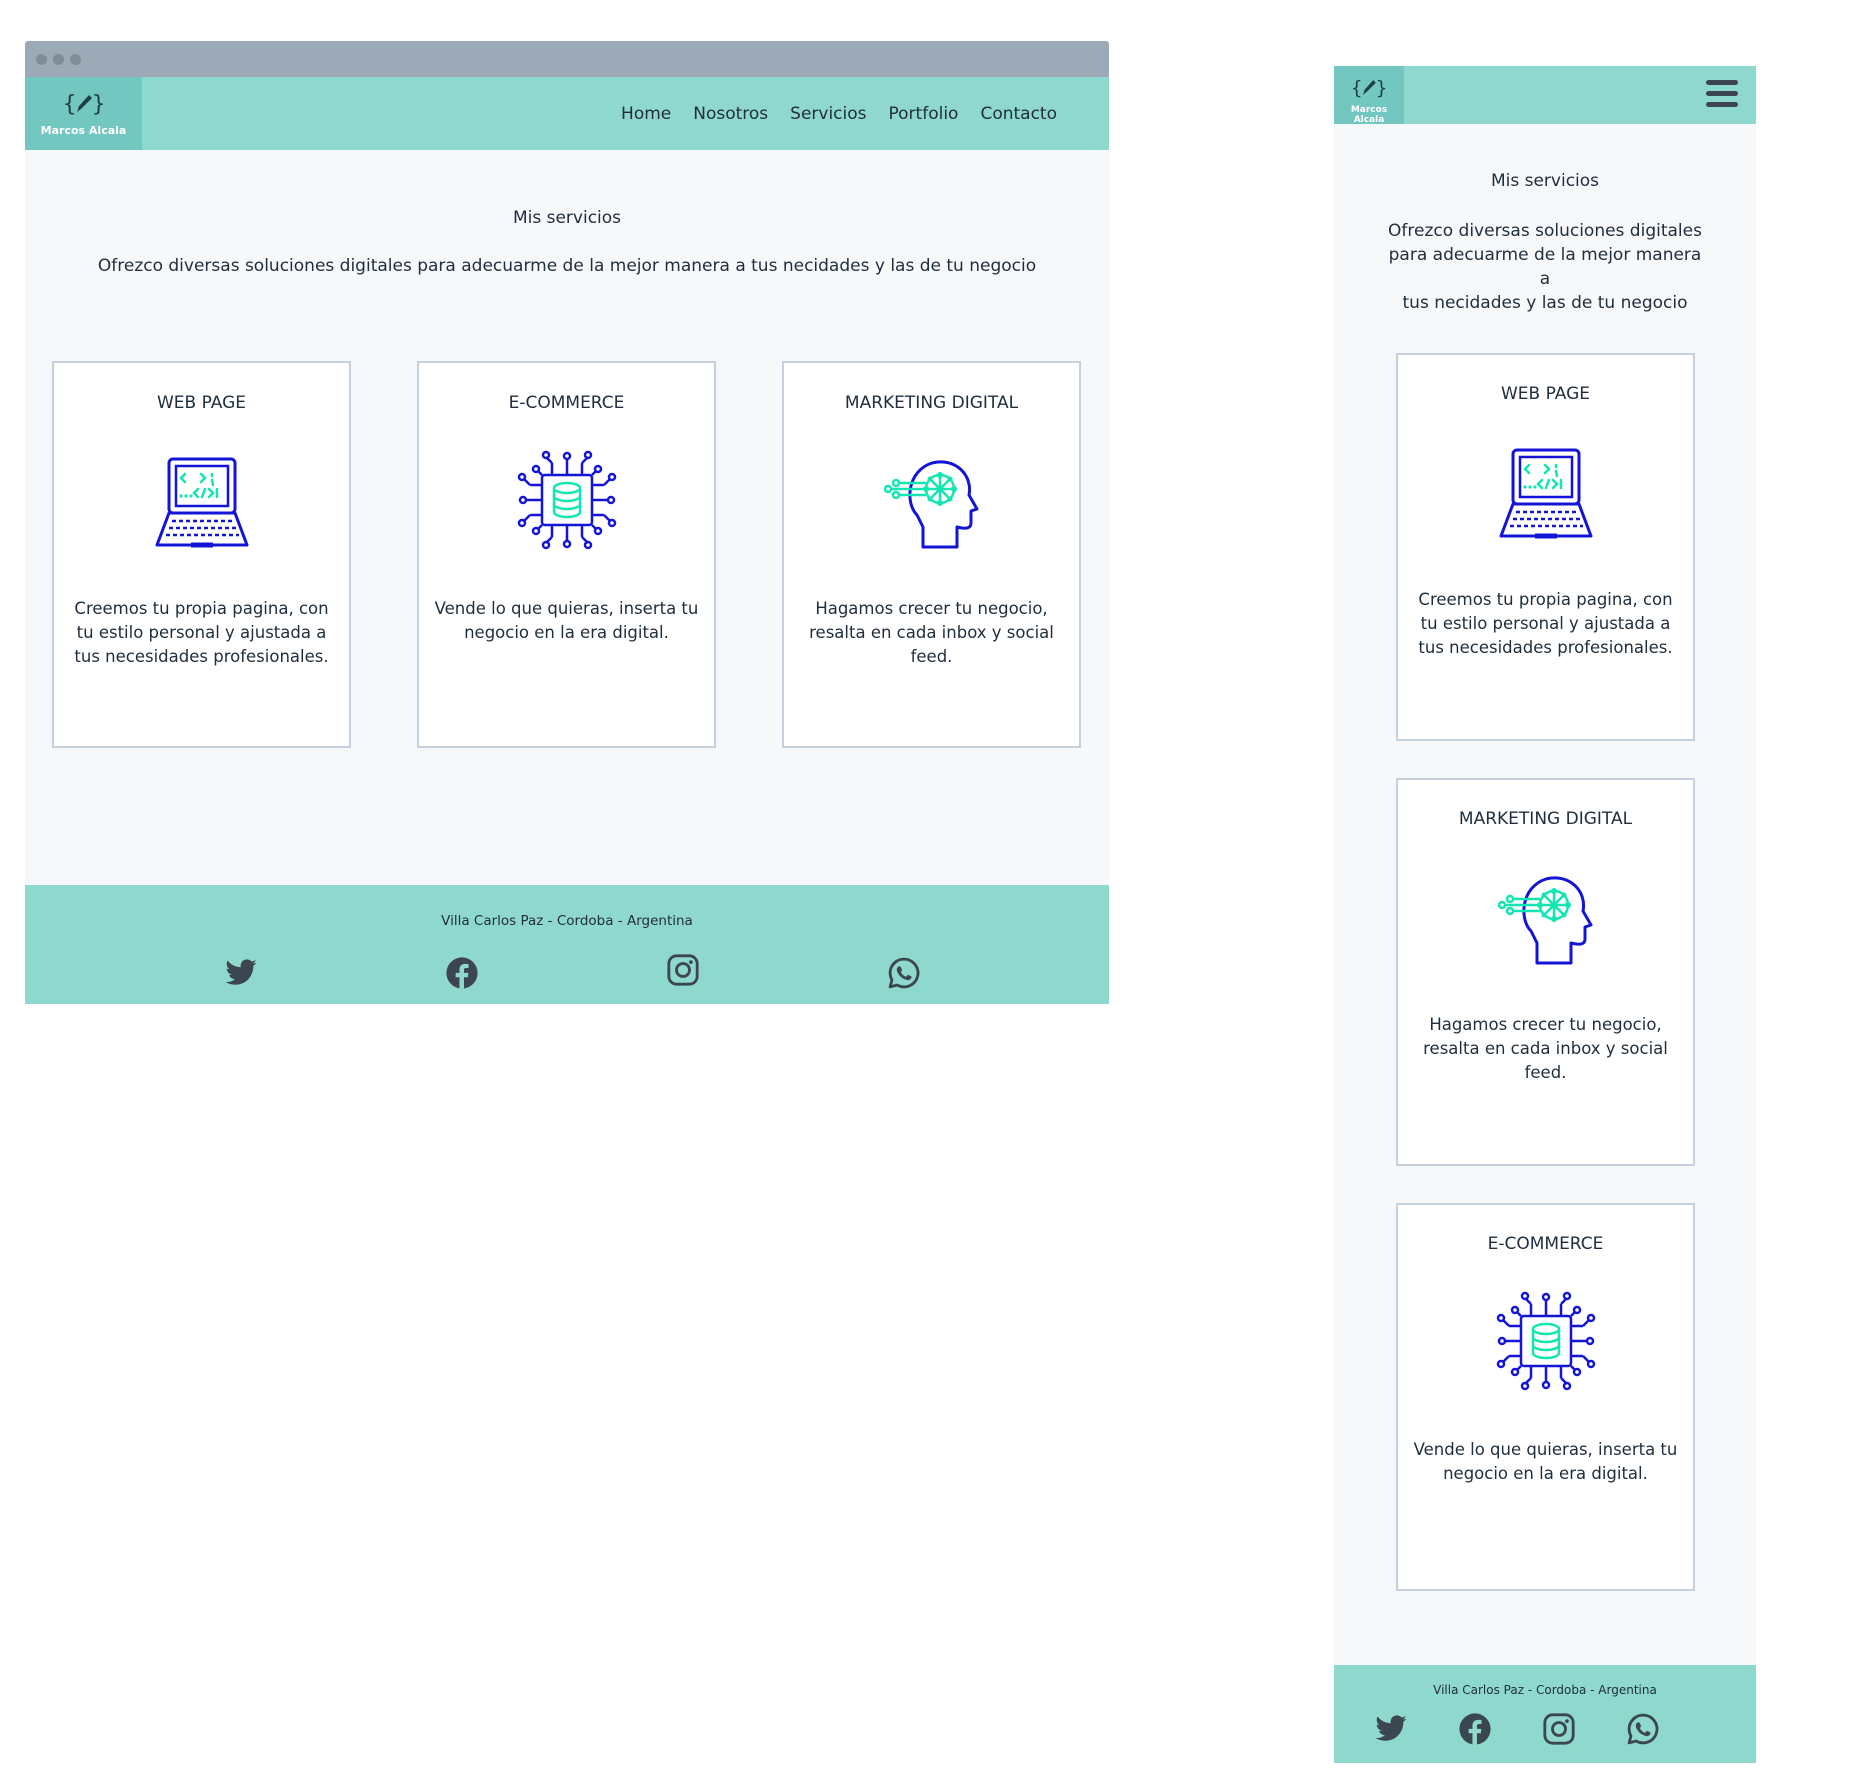 This screenshot has height=1782, width=1876. I want to click on intro-line: para adecuarme de la mejor manera a, so click(1545, 267).